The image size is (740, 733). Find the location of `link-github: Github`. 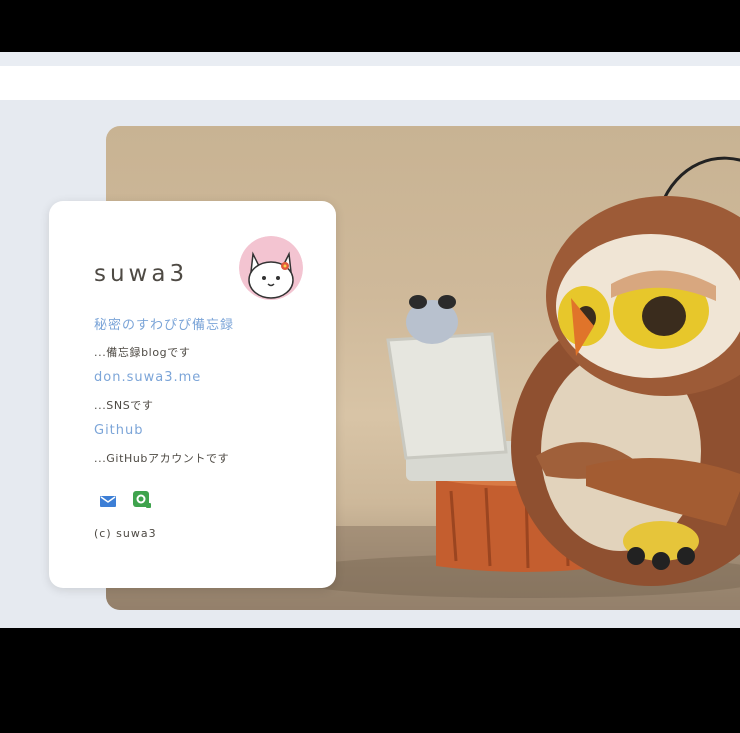

link-github: Github is located at coordinates (119, 430).